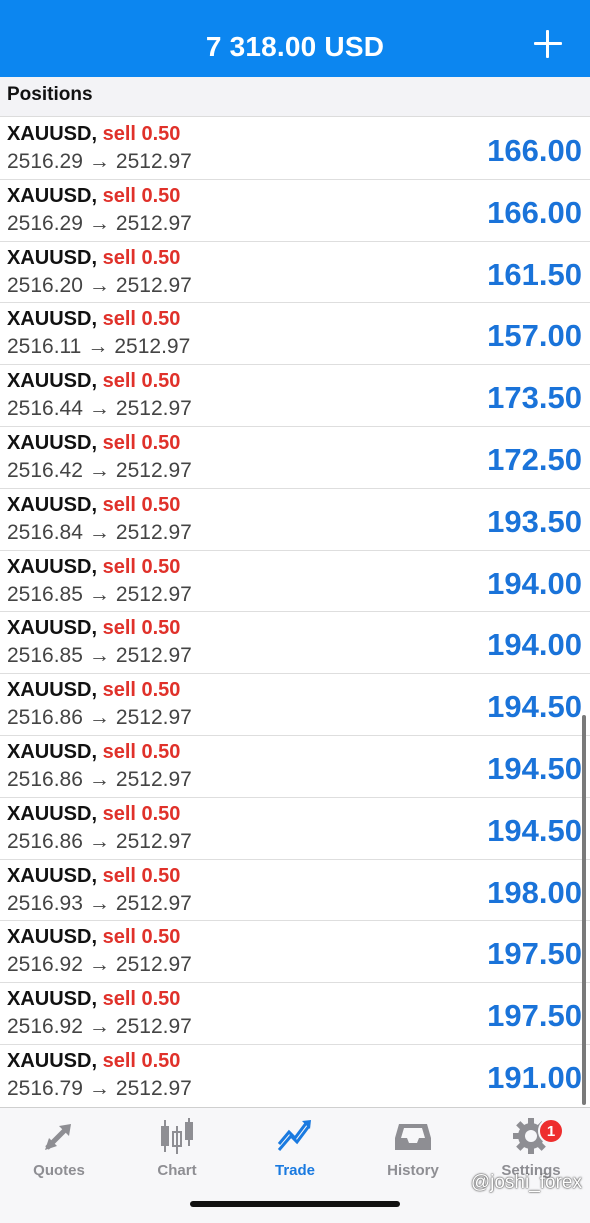 The width and height of the screenshot is (590, 1223). Describe the element at coordinates (551, 1131) in the screenshot. I see `notification-badge: 1` at that location.